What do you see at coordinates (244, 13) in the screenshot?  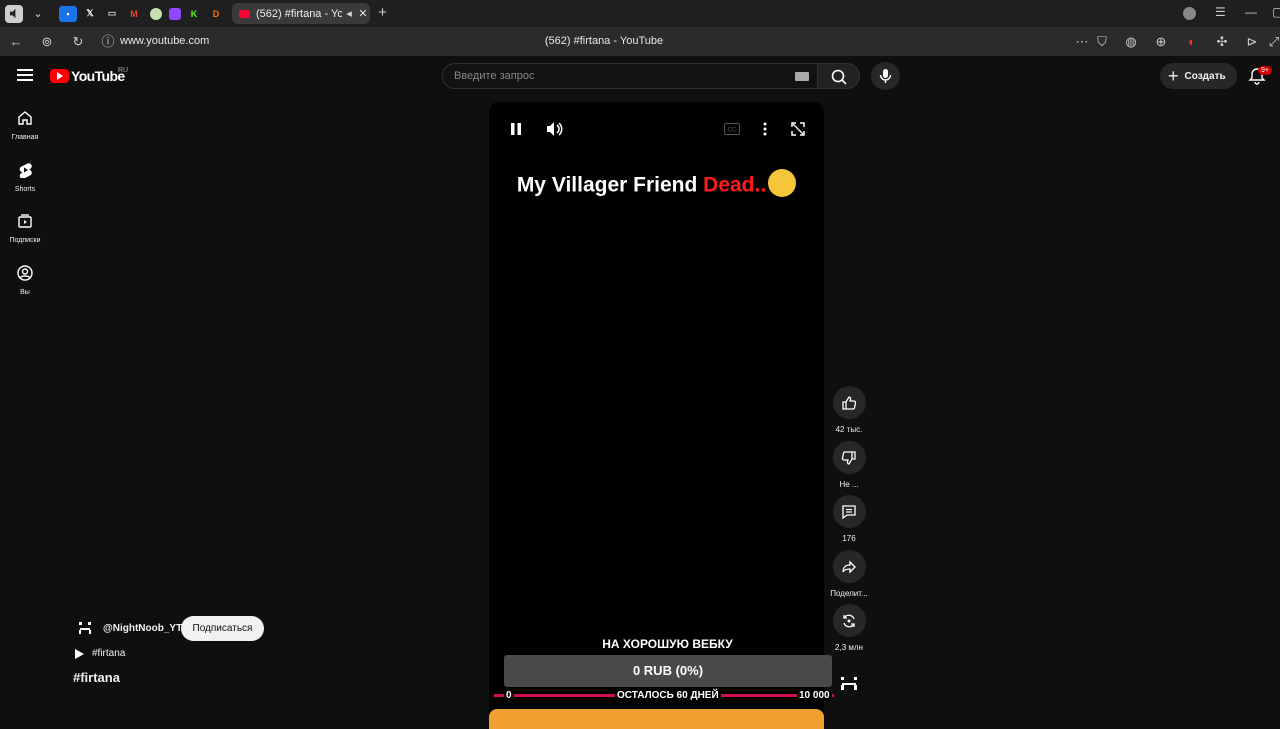 I see `youtube-favicon-icon` at bounding box center [244, 13].